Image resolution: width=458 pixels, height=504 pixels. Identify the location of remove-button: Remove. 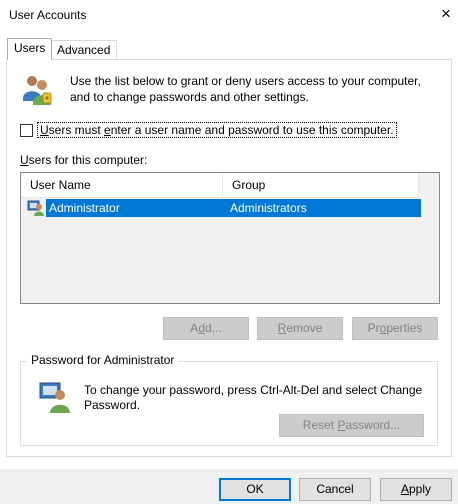
(300, 328).